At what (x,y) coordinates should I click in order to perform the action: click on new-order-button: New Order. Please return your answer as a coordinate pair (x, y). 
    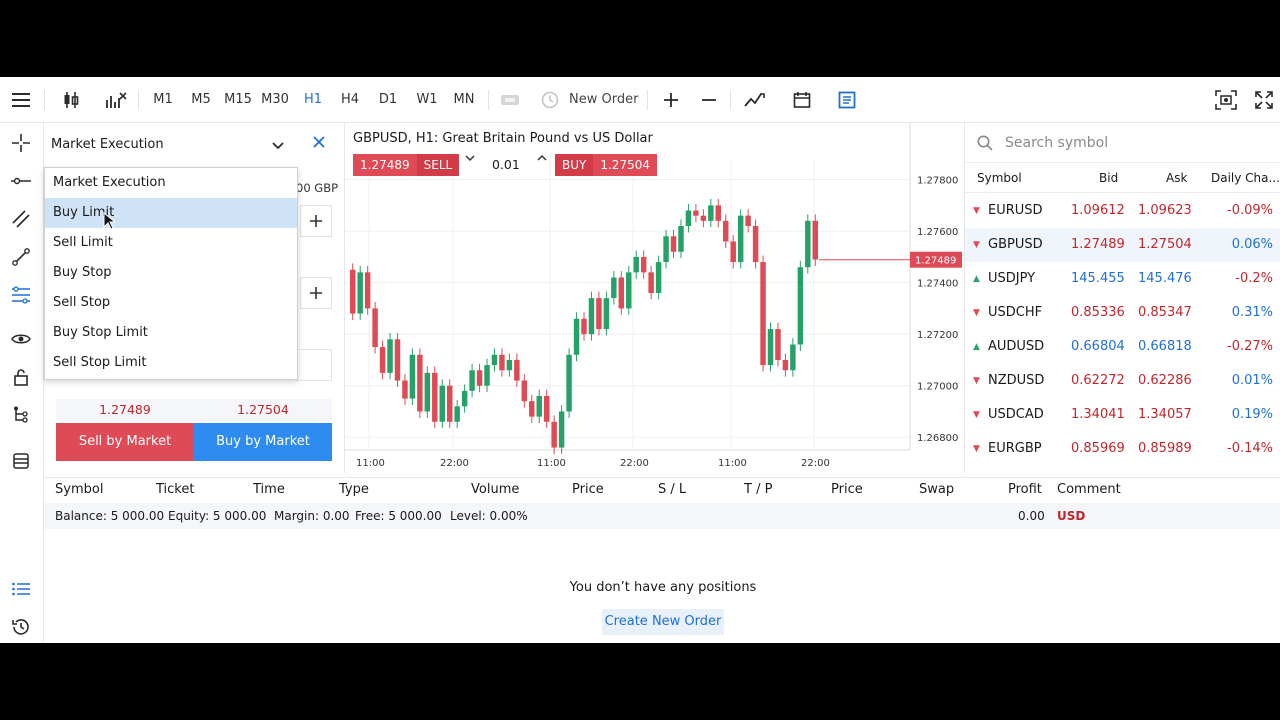
    Looking at the image, I should click on (603, 100).